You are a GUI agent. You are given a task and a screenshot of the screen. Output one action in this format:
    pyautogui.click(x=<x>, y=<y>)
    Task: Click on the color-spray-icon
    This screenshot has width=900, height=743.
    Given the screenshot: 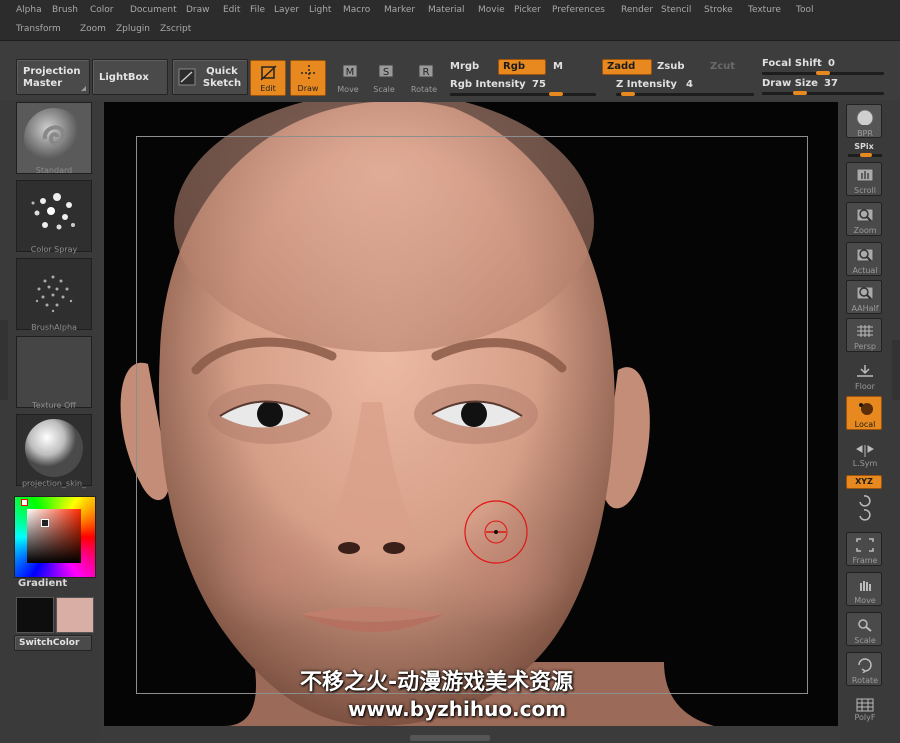 What is the action you would take?
    pyautogui.click(x=53, y=211)
    